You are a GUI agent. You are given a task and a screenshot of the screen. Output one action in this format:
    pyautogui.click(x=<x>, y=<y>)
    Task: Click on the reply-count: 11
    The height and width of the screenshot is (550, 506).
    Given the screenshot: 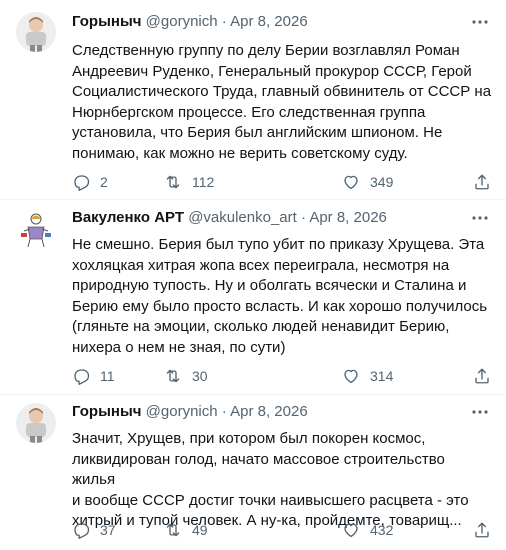 What is the action you would take?
    pyautogui.click(x=107, y=376)
    